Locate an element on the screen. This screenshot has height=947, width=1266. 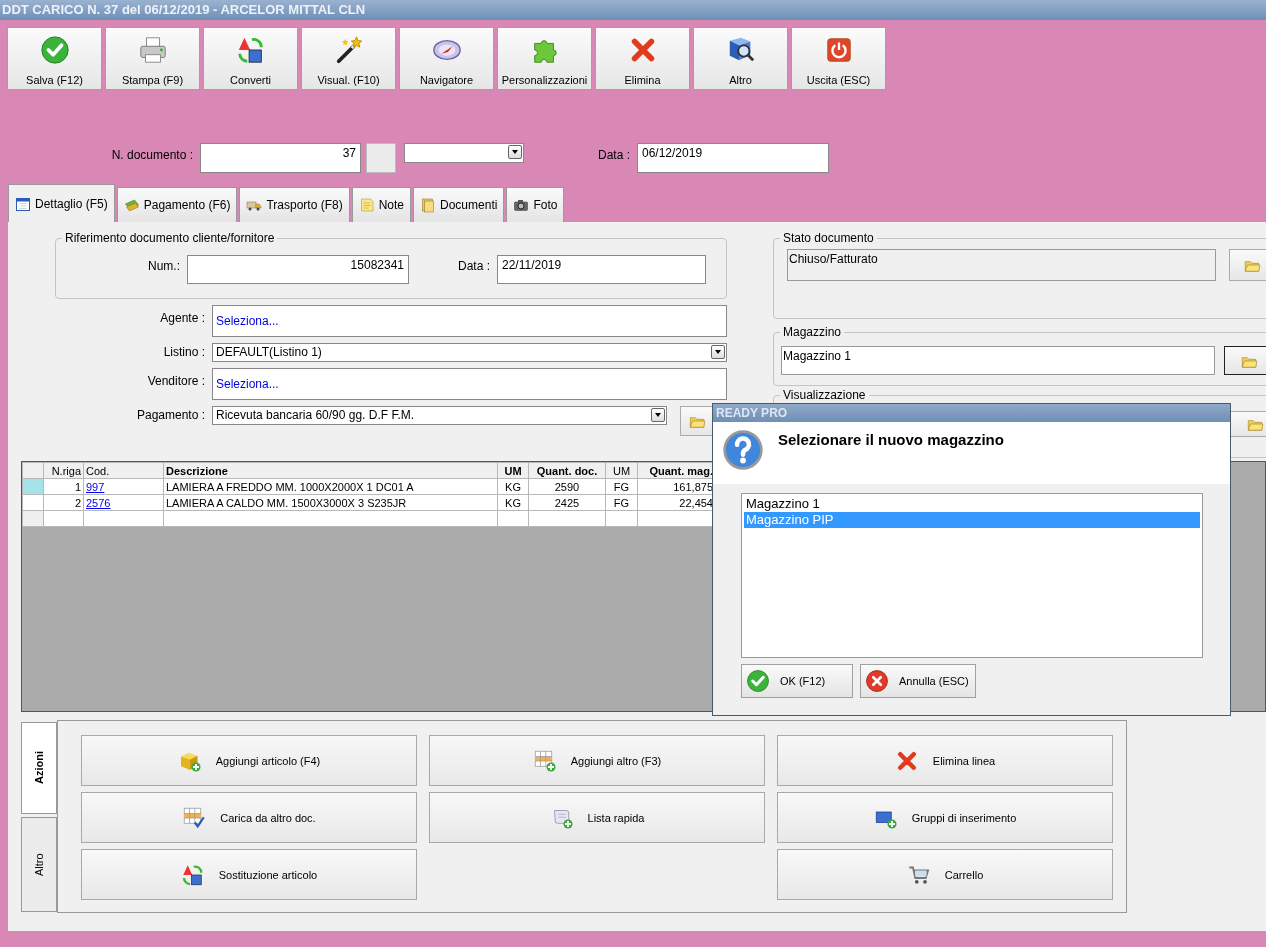
toolbar-button: Converti is located at coordinates (250, 58).